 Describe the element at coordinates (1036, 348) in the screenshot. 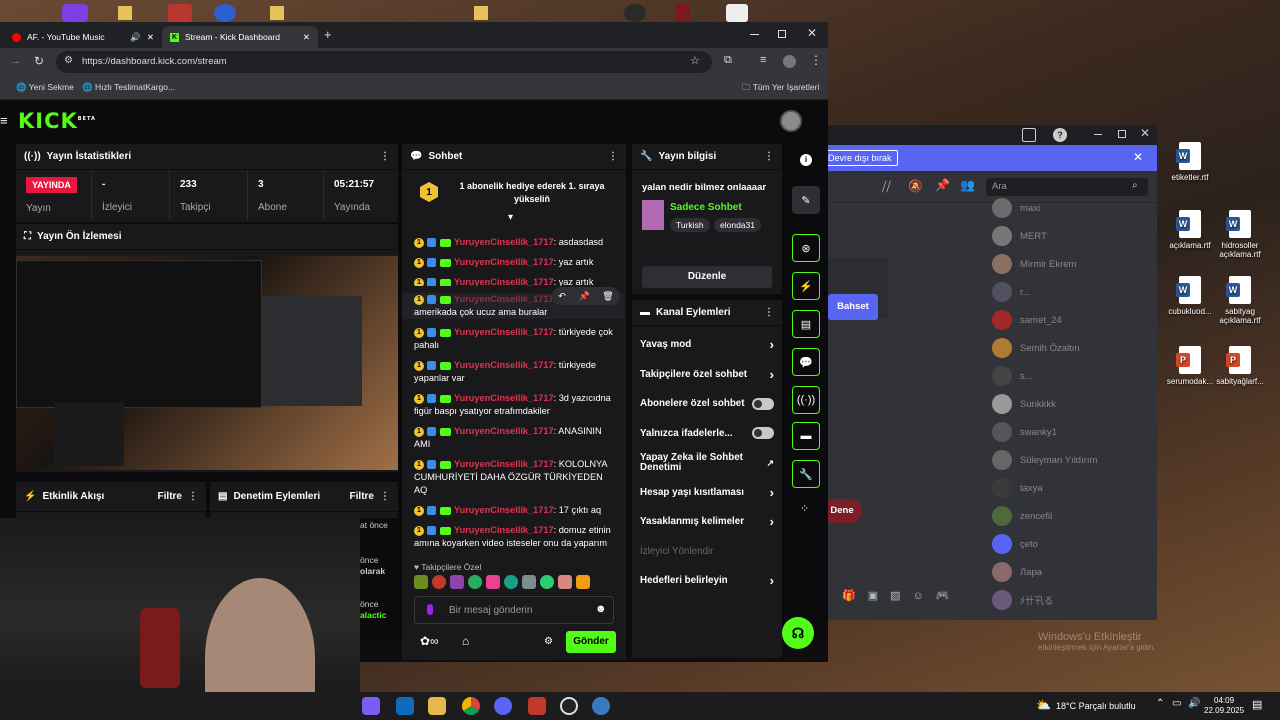

I see `member-item: Semih Özaltın` at that location.